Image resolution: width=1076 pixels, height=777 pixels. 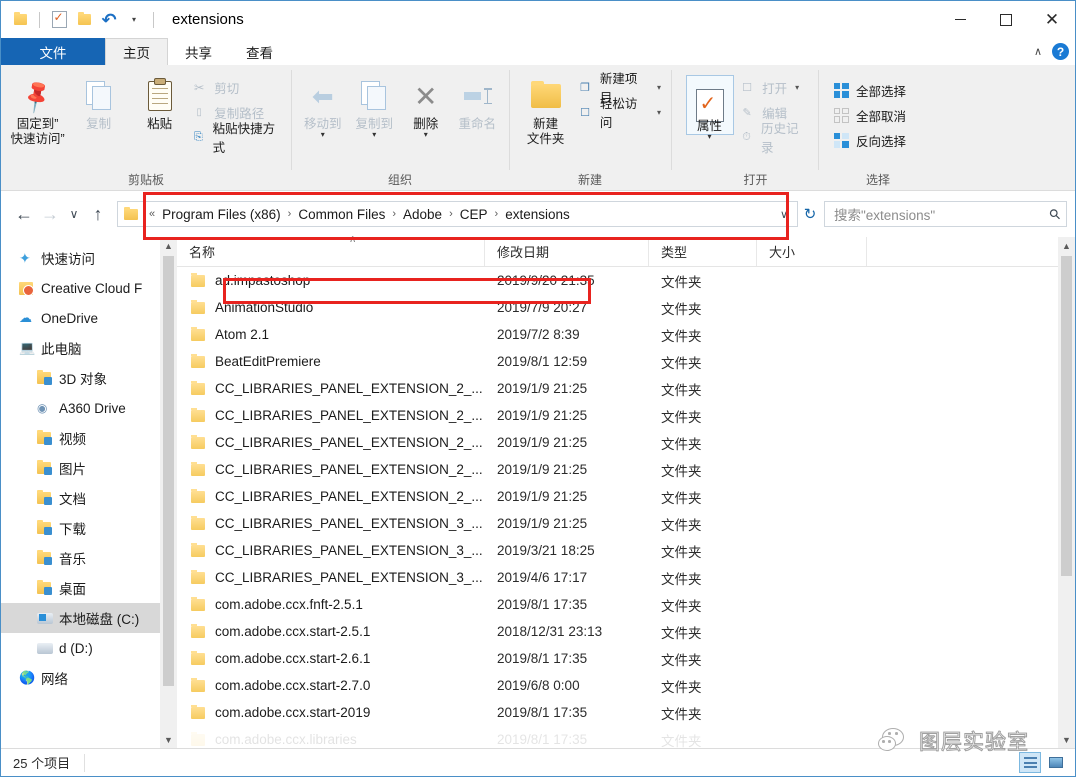 What do you see at coordinates (84, 20) in the screenshot?
I see `new-folder-icon` at bounding box center [84, 20].